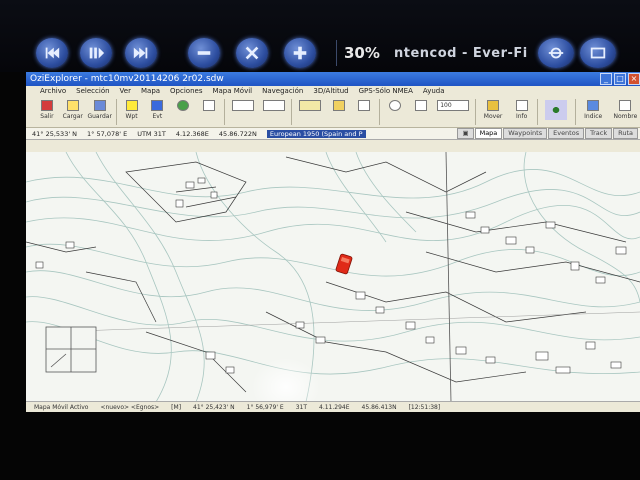 The width and height of the screenshot is (640, 480). I want to click on layers-icon, so click(364, 105).